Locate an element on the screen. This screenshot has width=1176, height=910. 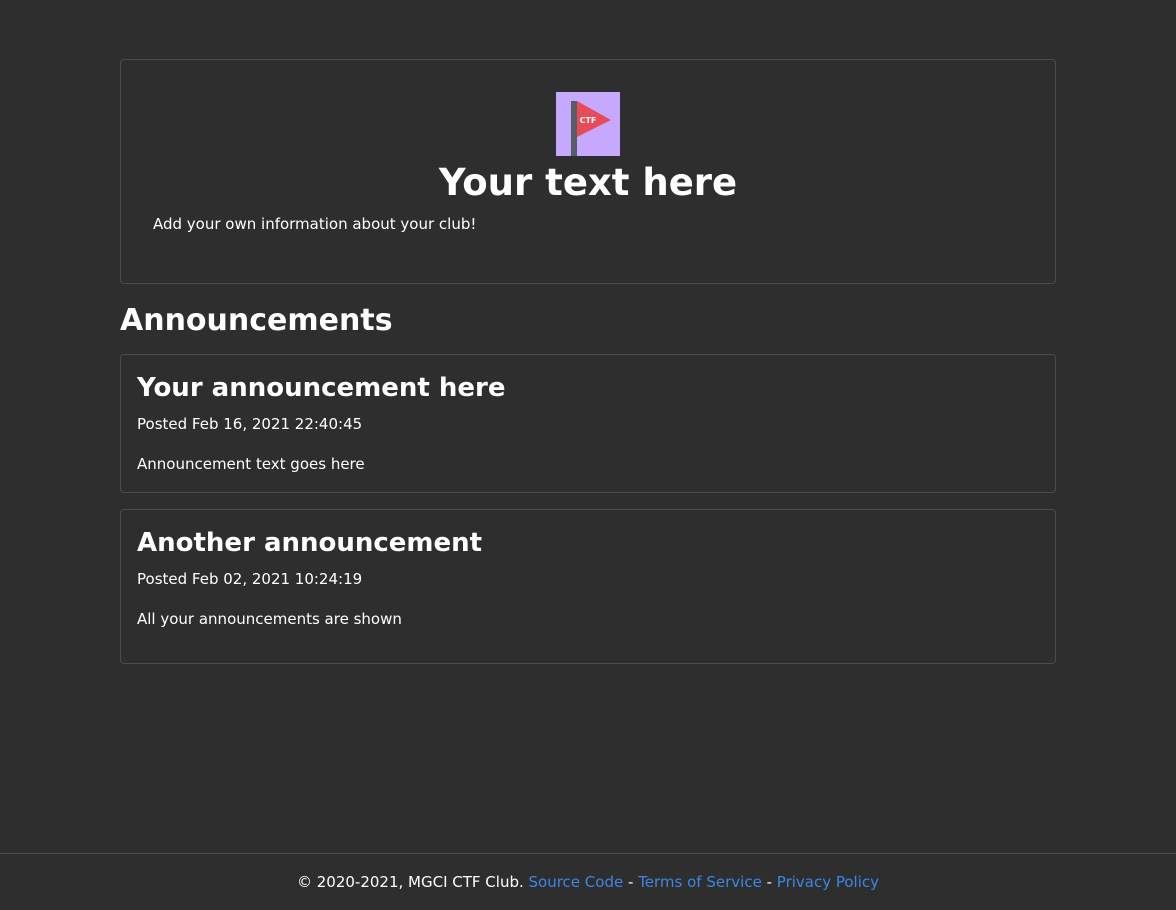
privacy-policy-link: Privacy Policy is located at coordinates (828, 882).